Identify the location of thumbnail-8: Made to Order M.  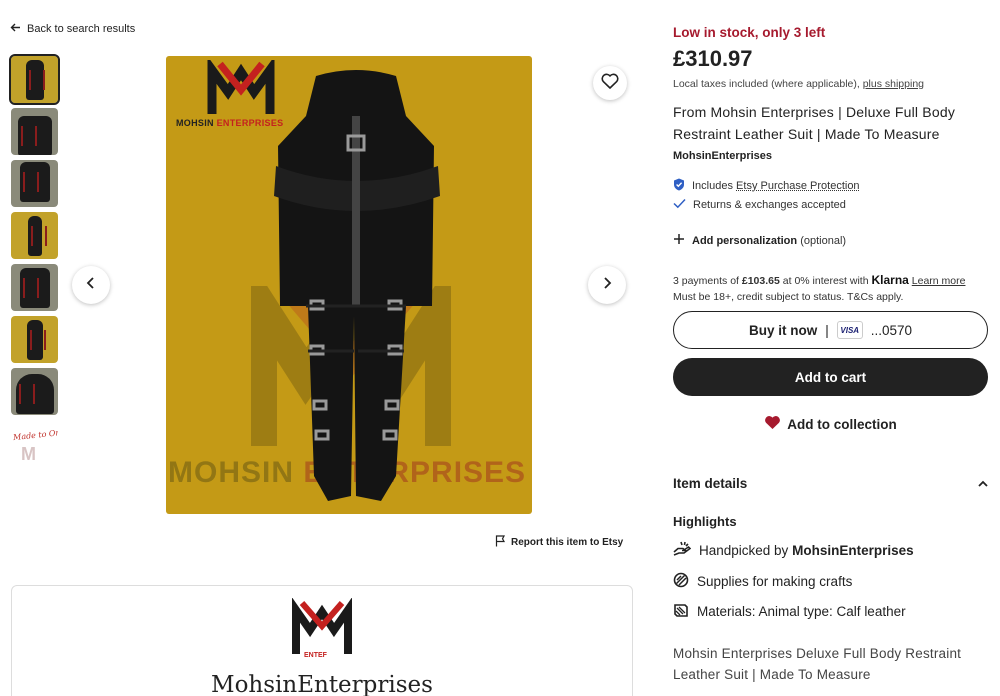
(34, 443).